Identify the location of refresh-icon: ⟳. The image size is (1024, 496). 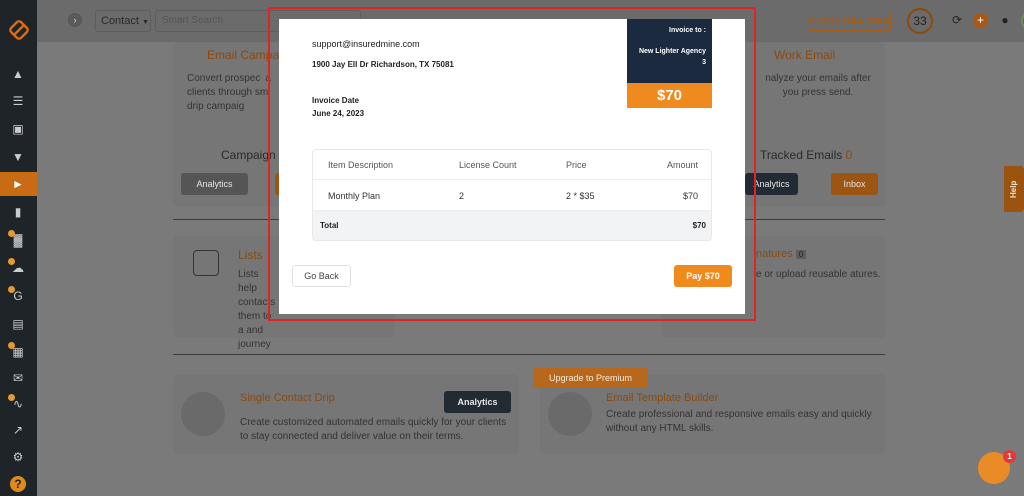
(957, 20).